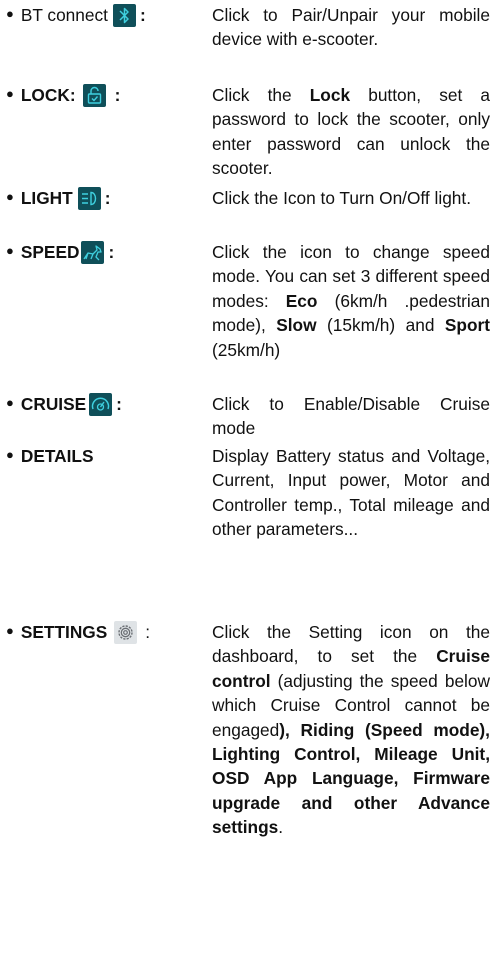 The image size is (496, 972). Describe the element at coordinates (101, 404) in the screenshot. I see `cruise-gauge-icon` at that location.